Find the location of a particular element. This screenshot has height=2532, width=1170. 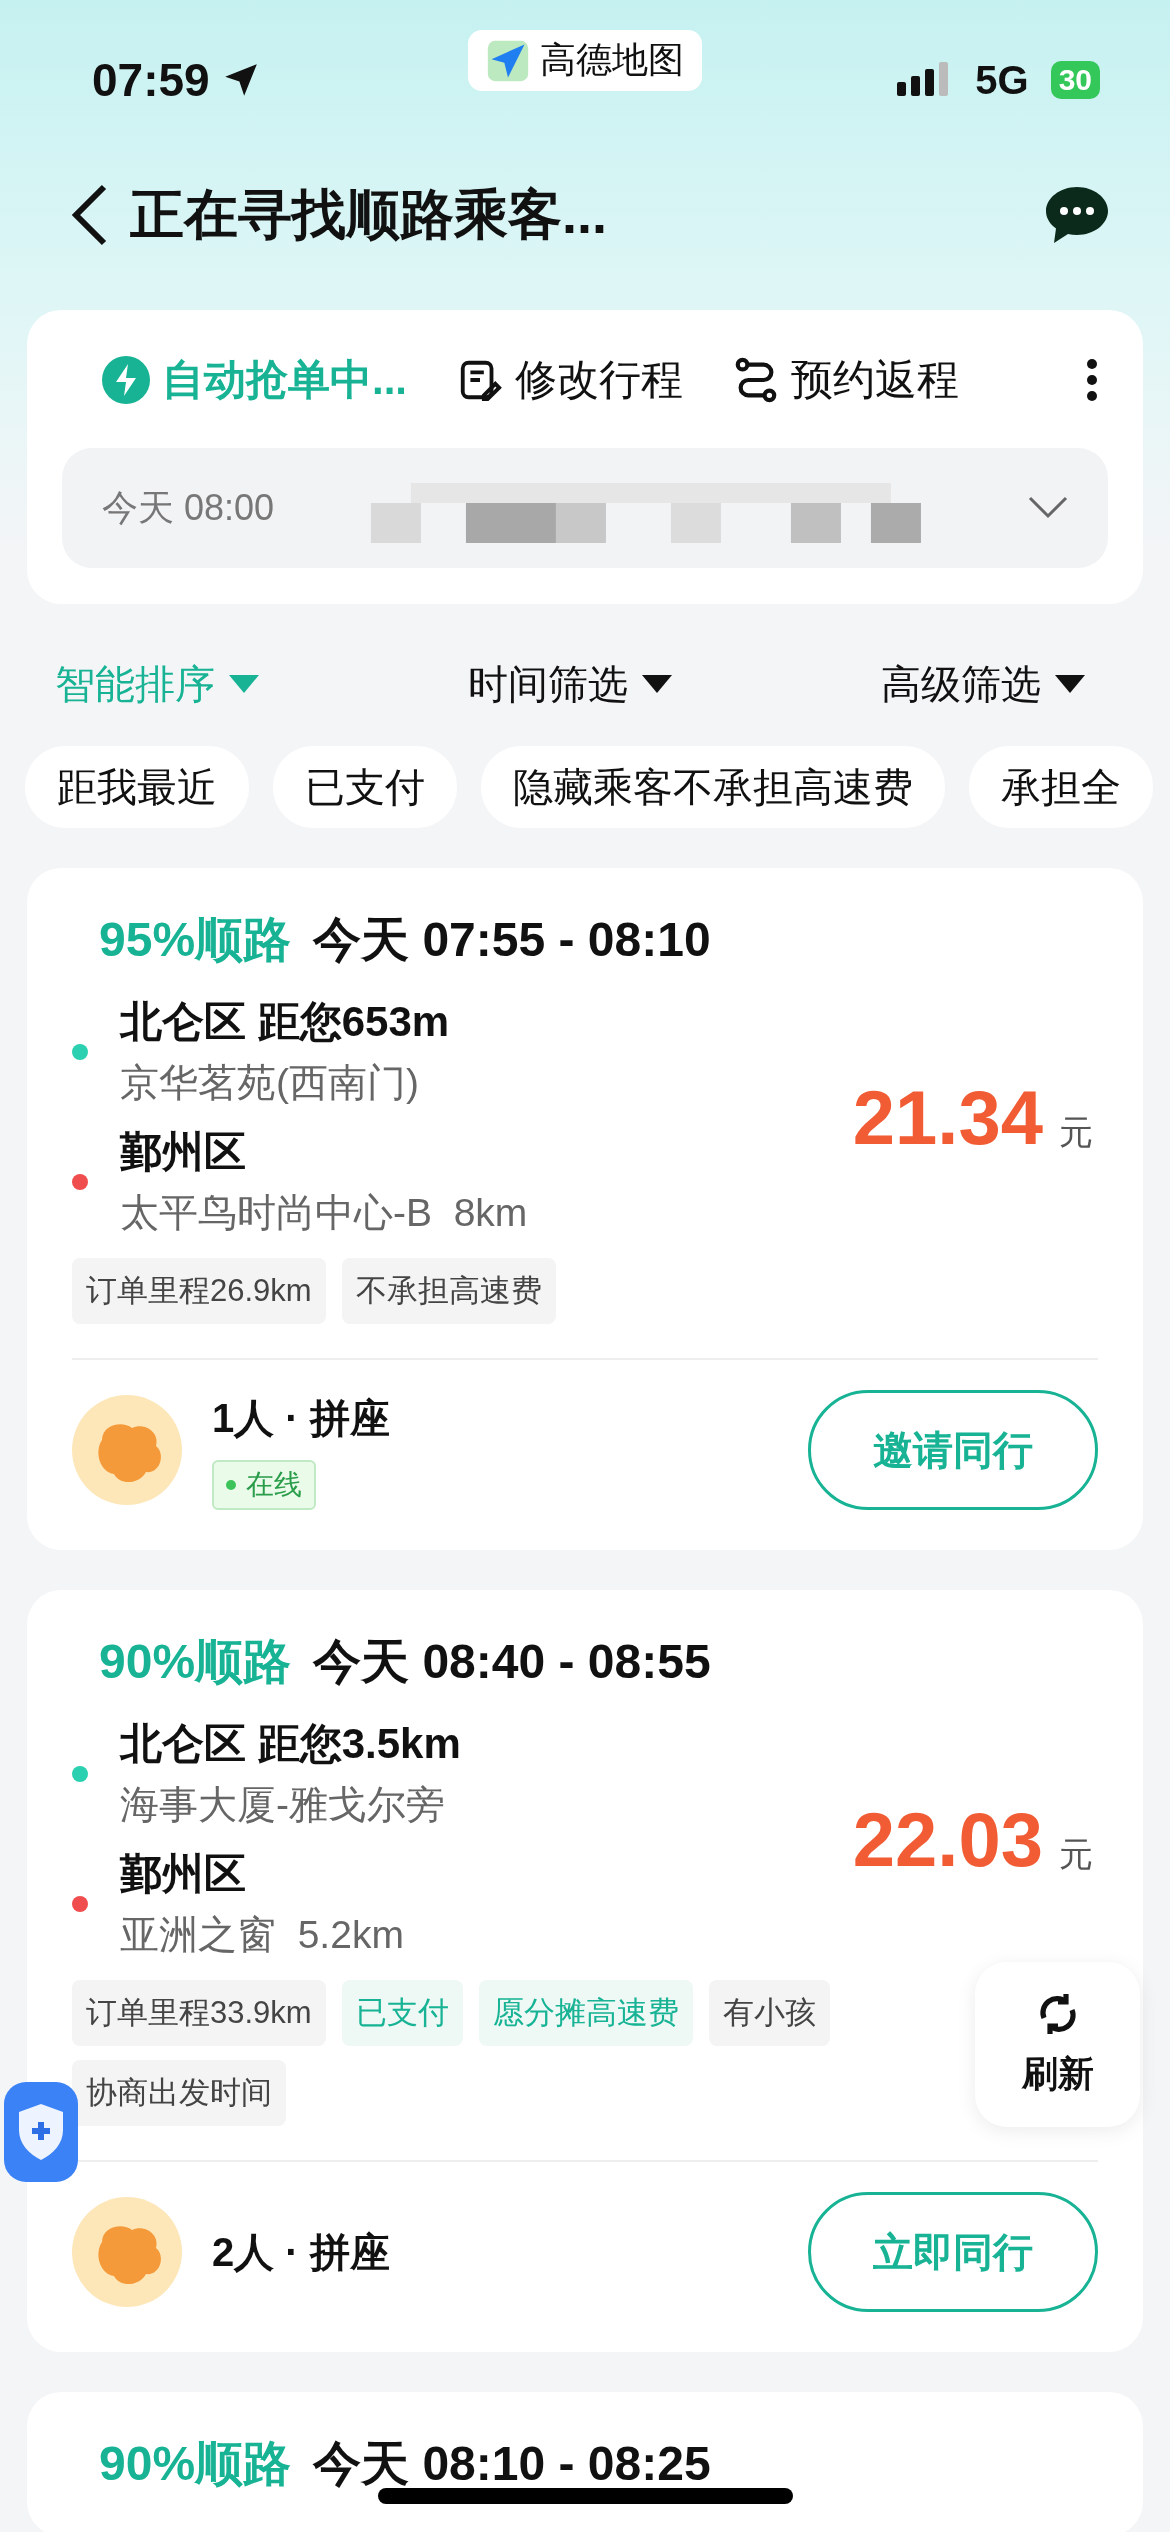

app-badge: 高德地图 is located at coordinates (585, 60).